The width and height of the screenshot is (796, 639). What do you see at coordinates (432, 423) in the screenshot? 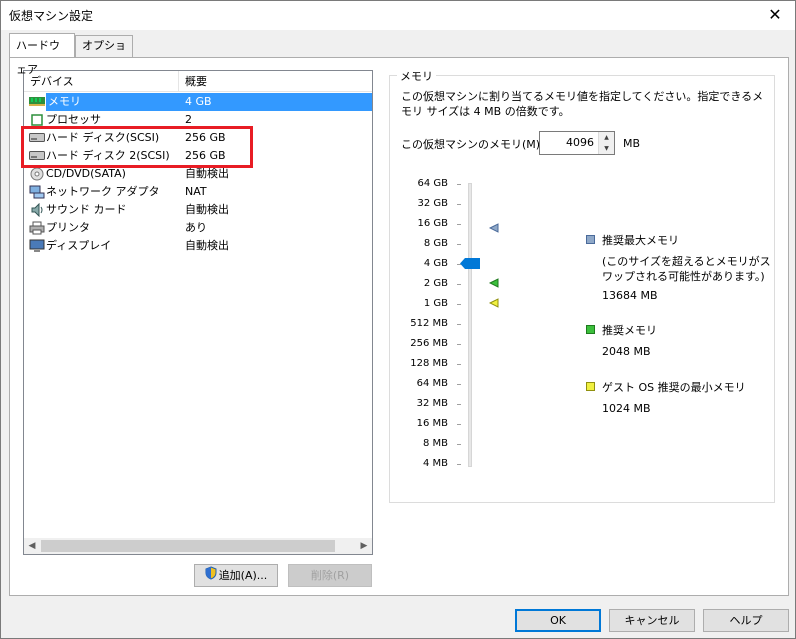
I see `scale-label: 16 MB` at bounding box center [432, 423].